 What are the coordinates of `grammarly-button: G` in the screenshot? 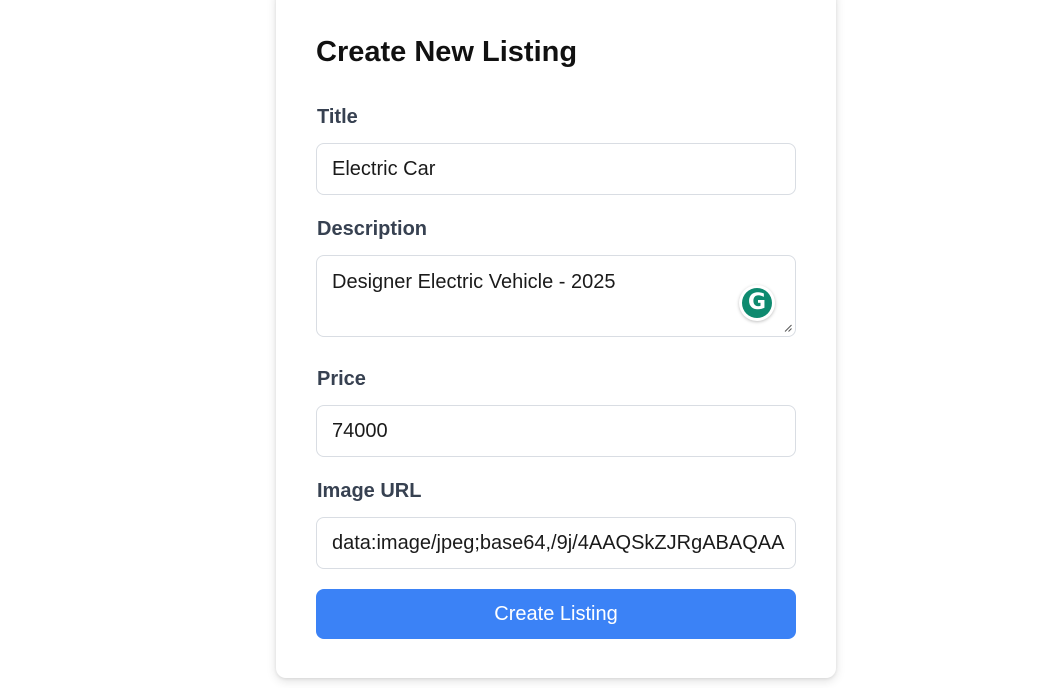 It's located at (757, 303).